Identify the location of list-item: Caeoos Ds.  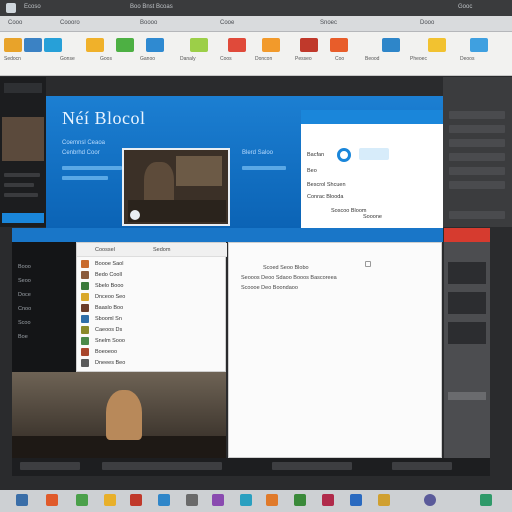
(152, 330).